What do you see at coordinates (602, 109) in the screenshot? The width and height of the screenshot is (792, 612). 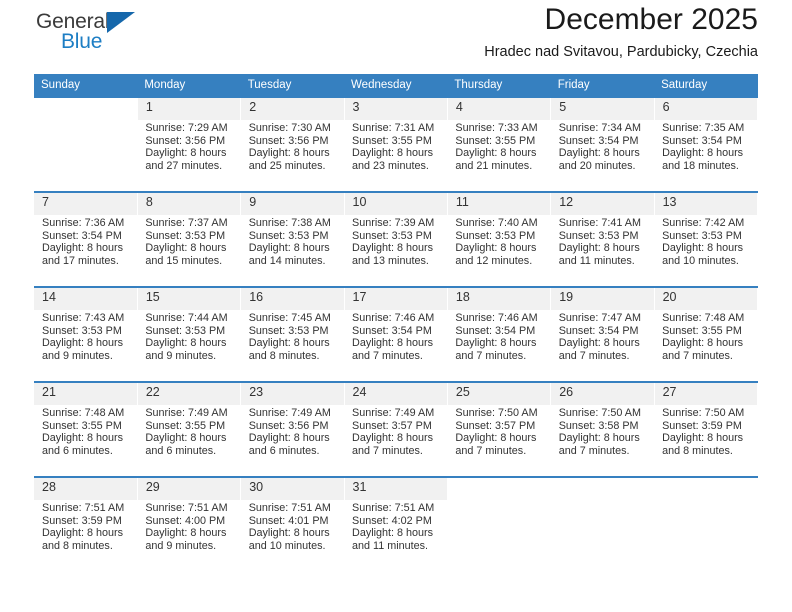 I see `day-number: 5` at bounding box center [602, 109].